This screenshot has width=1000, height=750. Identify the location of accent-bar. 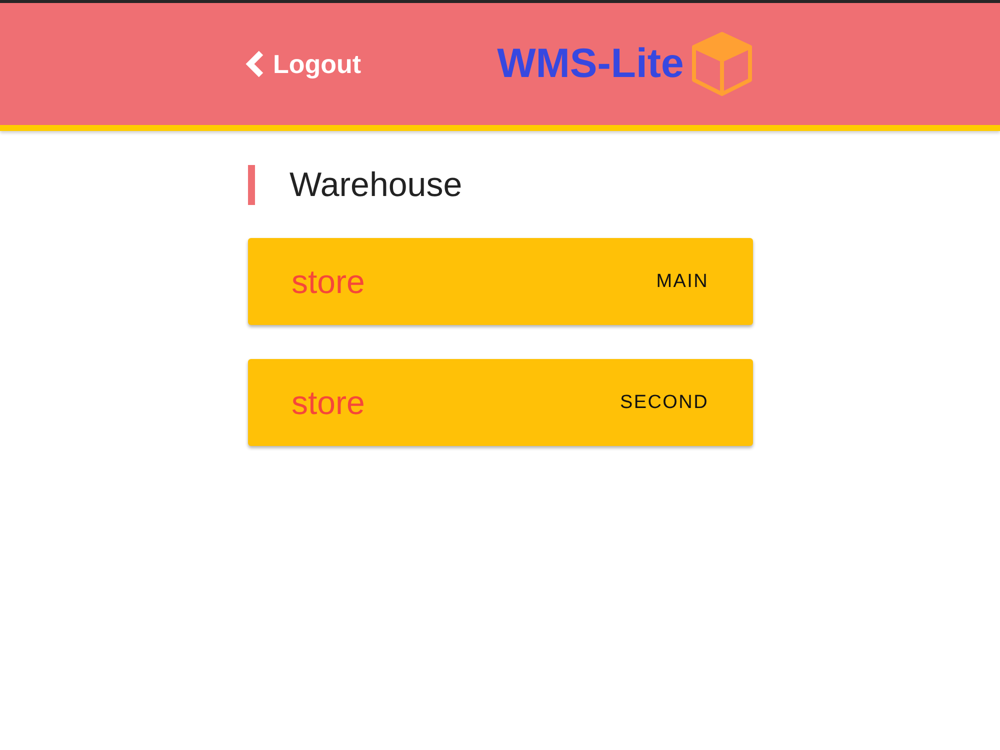
(251, 185).